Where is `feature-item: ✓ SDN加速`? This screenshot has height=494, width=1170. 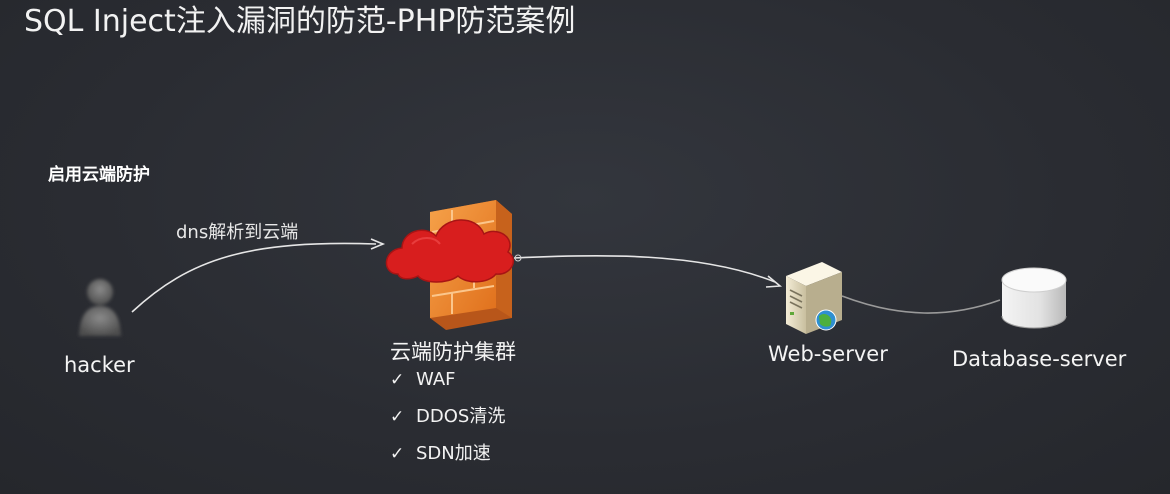
feature-item: ✓ SDN加速 is located at coordinates (447, 458).